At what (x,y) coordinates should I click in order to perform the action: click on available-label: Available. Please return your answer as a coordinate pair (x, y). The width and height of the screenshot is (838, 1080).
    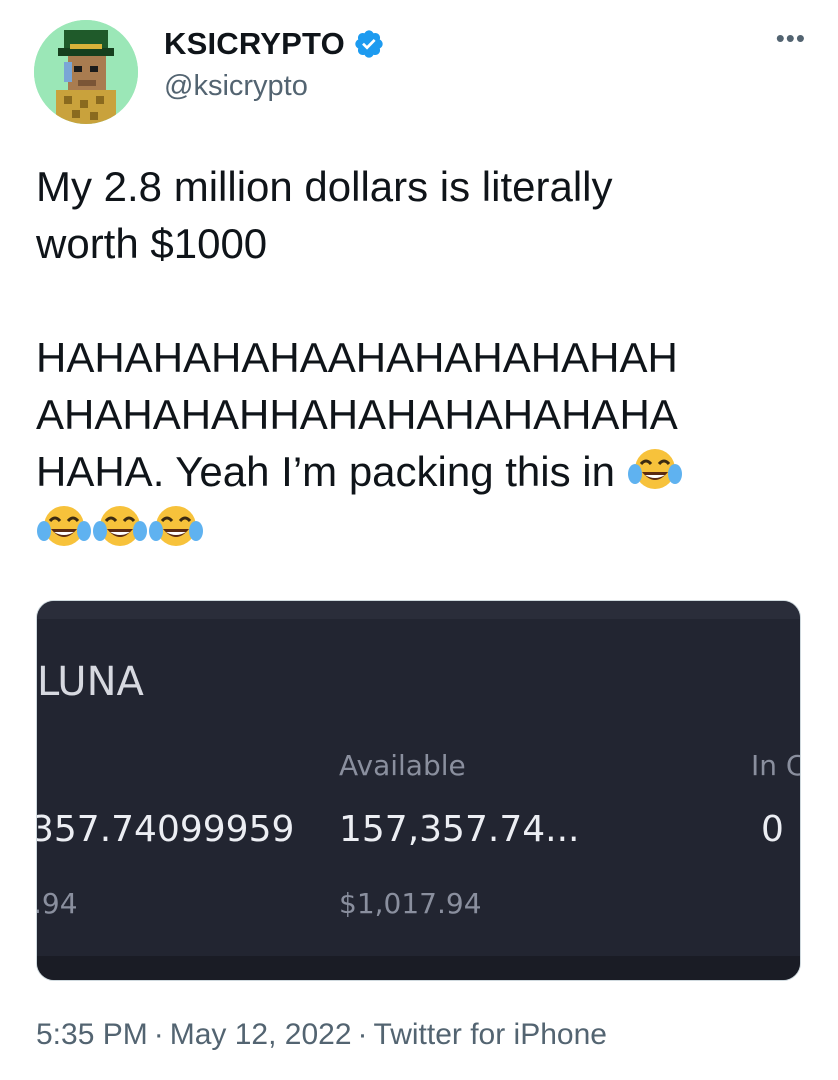
    Looking at the image, I should click on (402, 765).